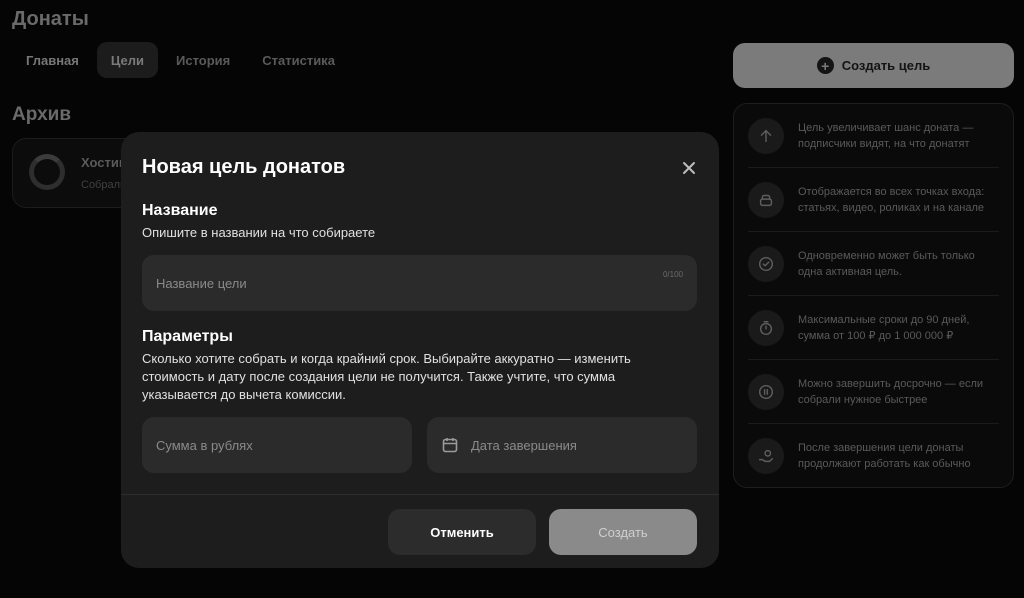  I want to click on name-section-title: Название, so click(180, 210).